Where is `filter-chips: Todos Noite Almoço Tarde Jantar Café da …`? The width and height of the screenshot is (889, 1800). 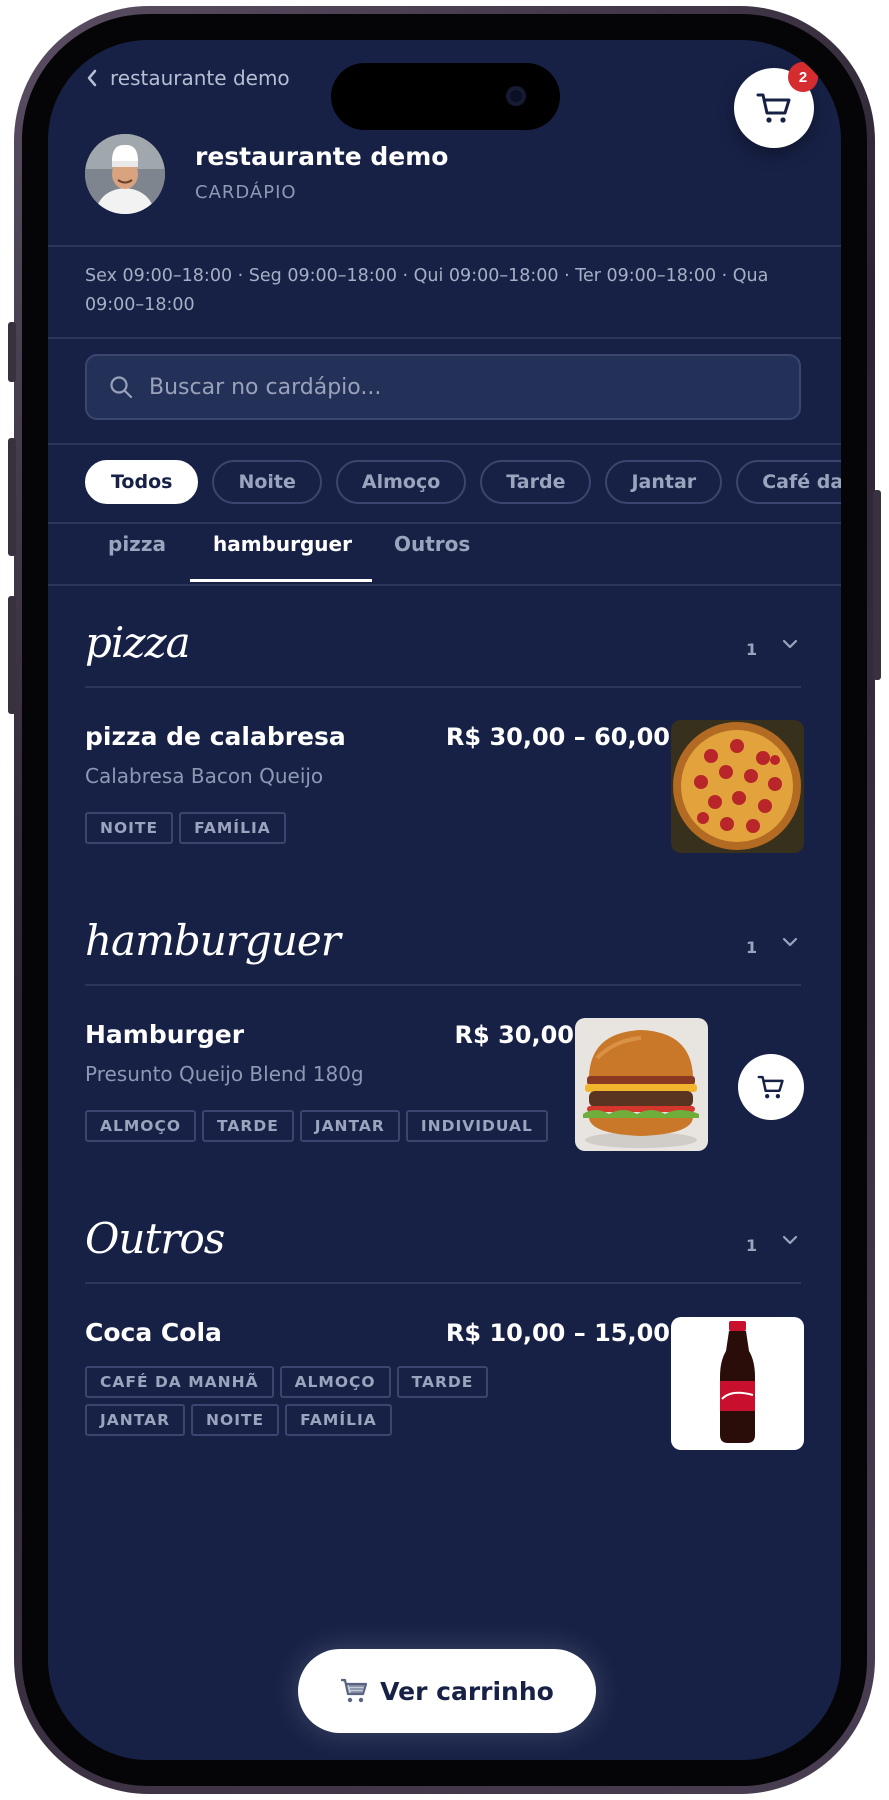 filter-chips: Todos Noite Almoço Tarde Jantar Café da … is located at coordinates (463, 482).